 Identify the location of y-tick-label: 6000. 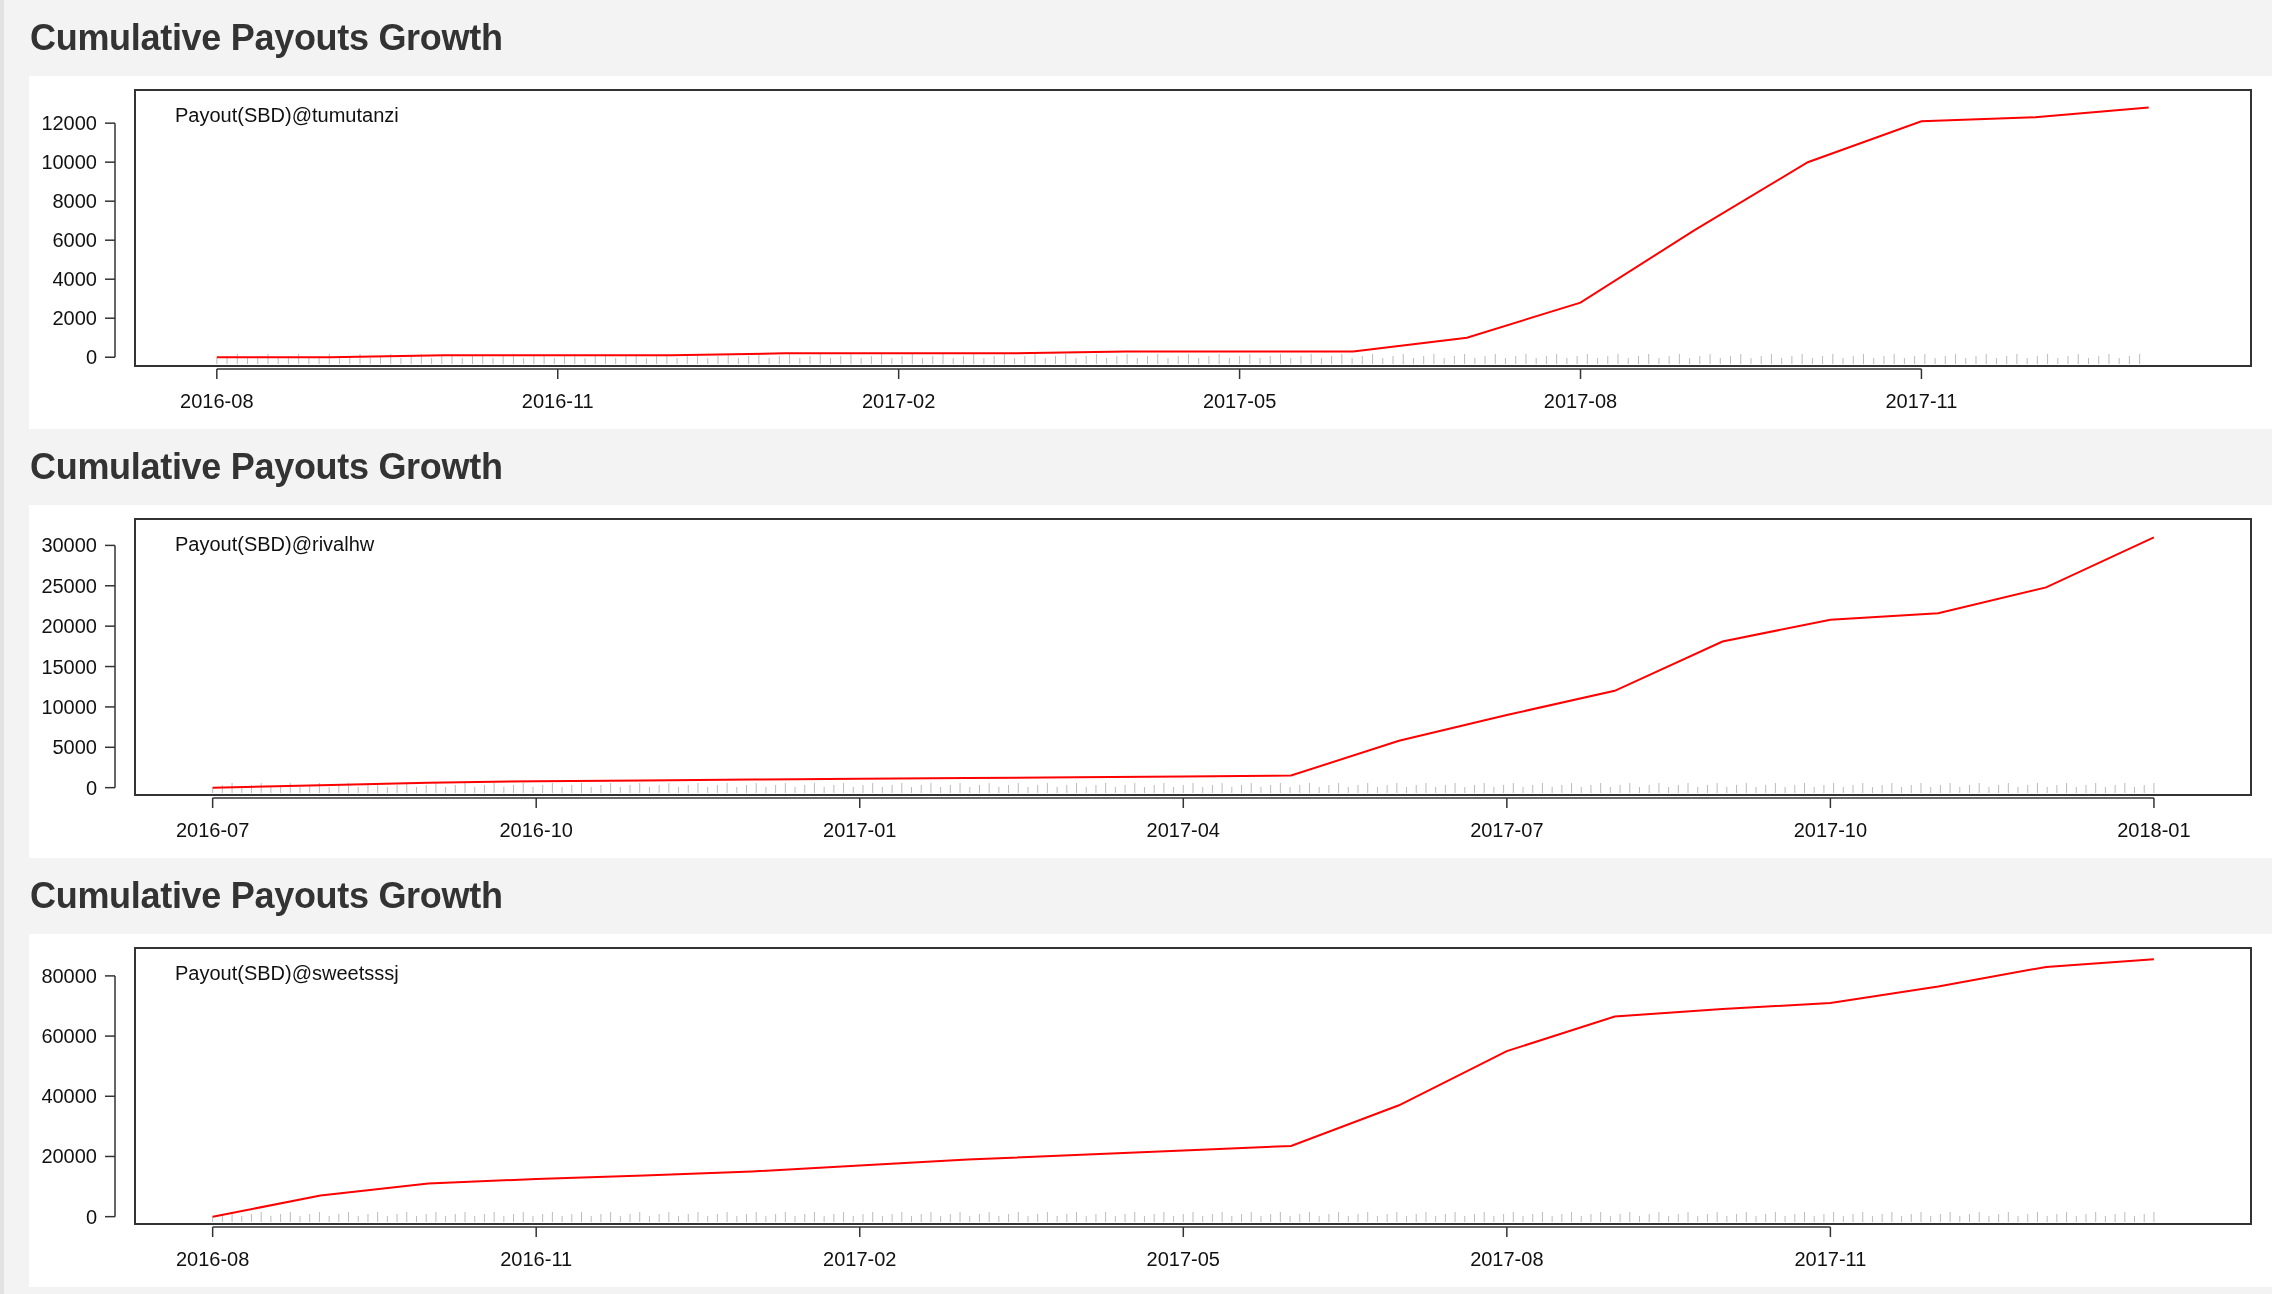
(74, 240).